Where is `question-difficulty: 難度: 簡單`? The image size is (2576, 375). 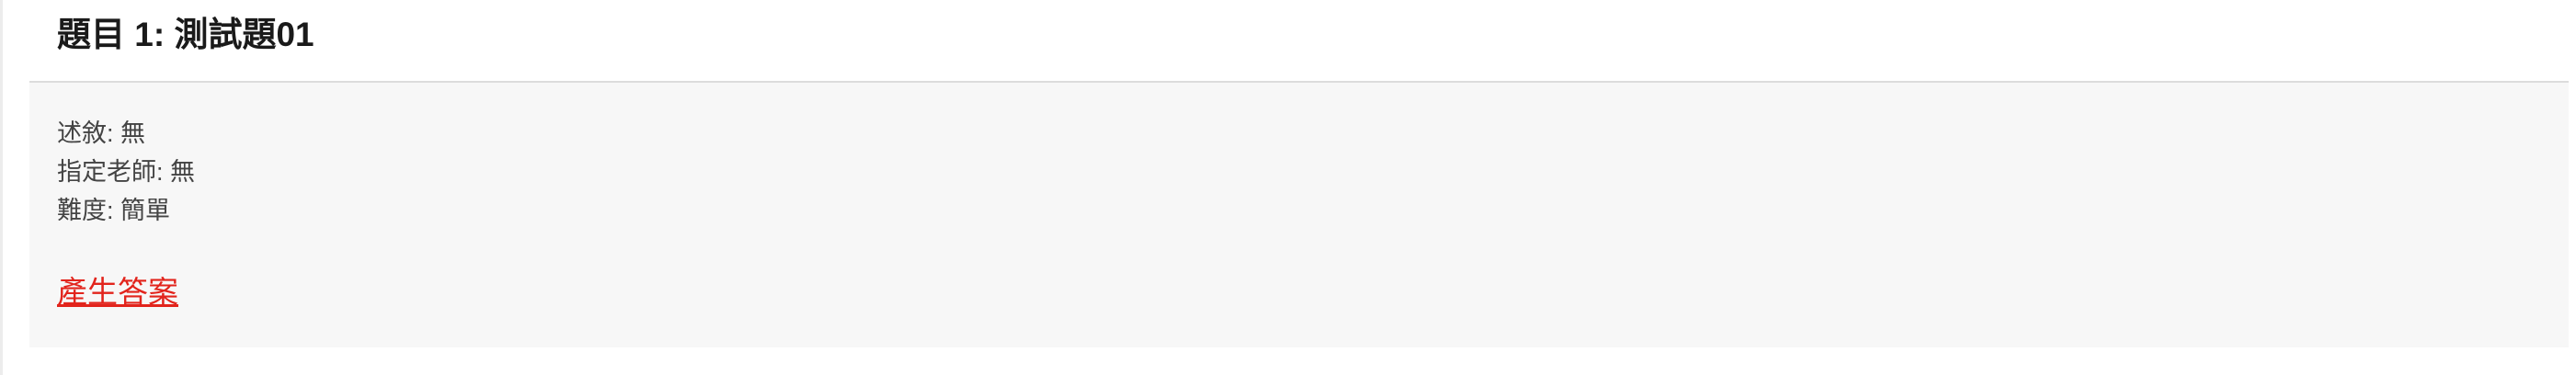 question-difficulty: 難度: 簡單 is located at coordinates (114, 211).